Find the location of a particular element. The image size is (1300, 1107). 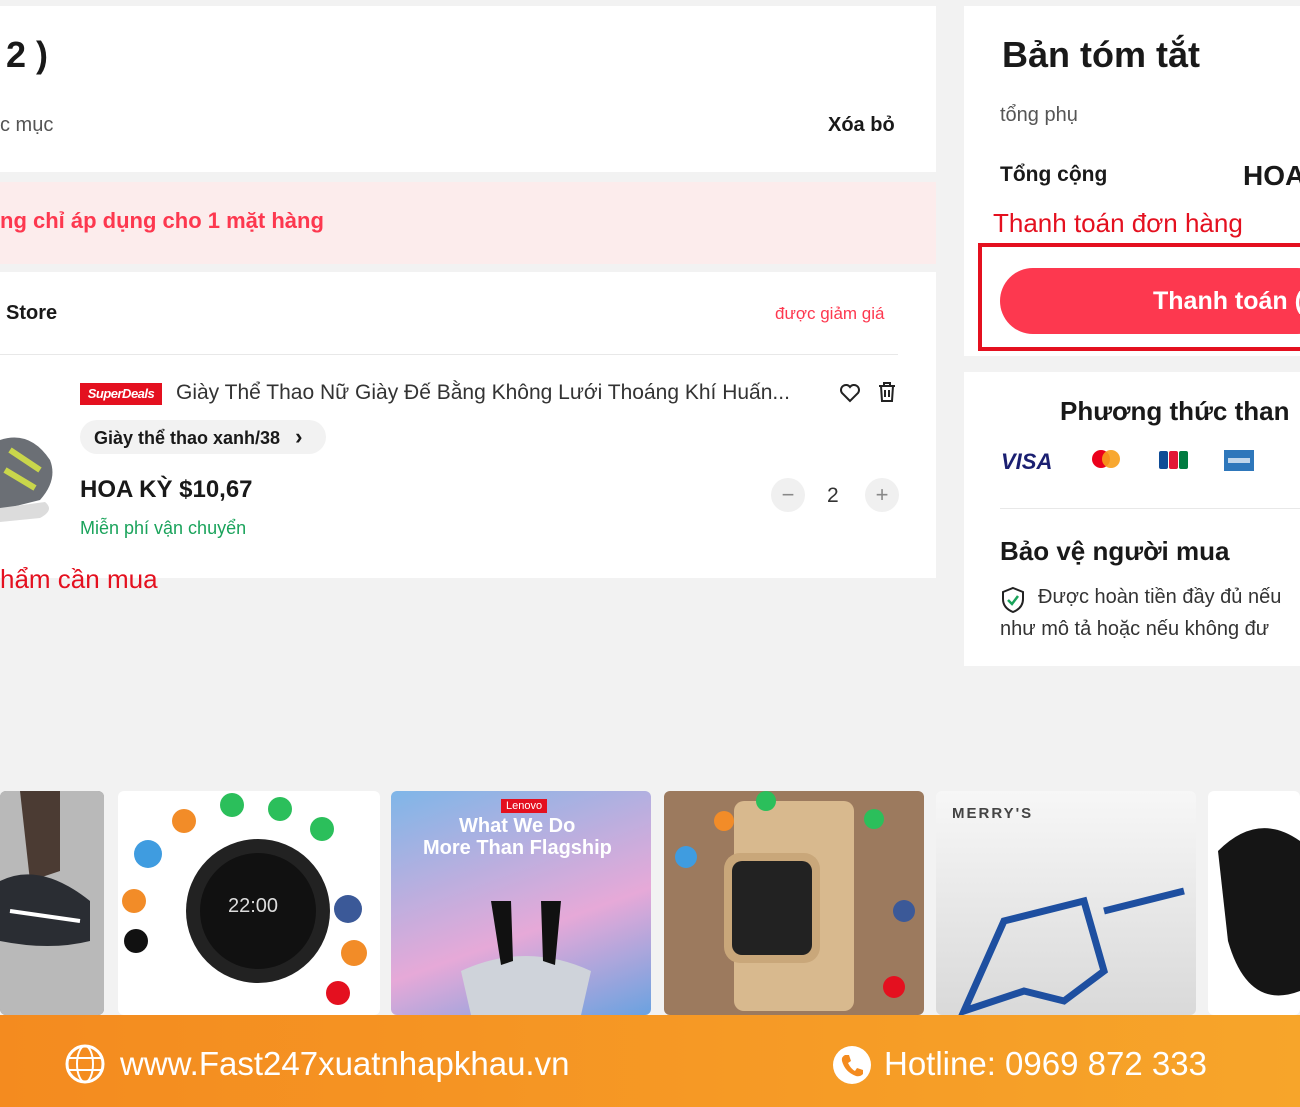

product-price: HOA KỲ $10,67 is located at coordinates (166, 489).